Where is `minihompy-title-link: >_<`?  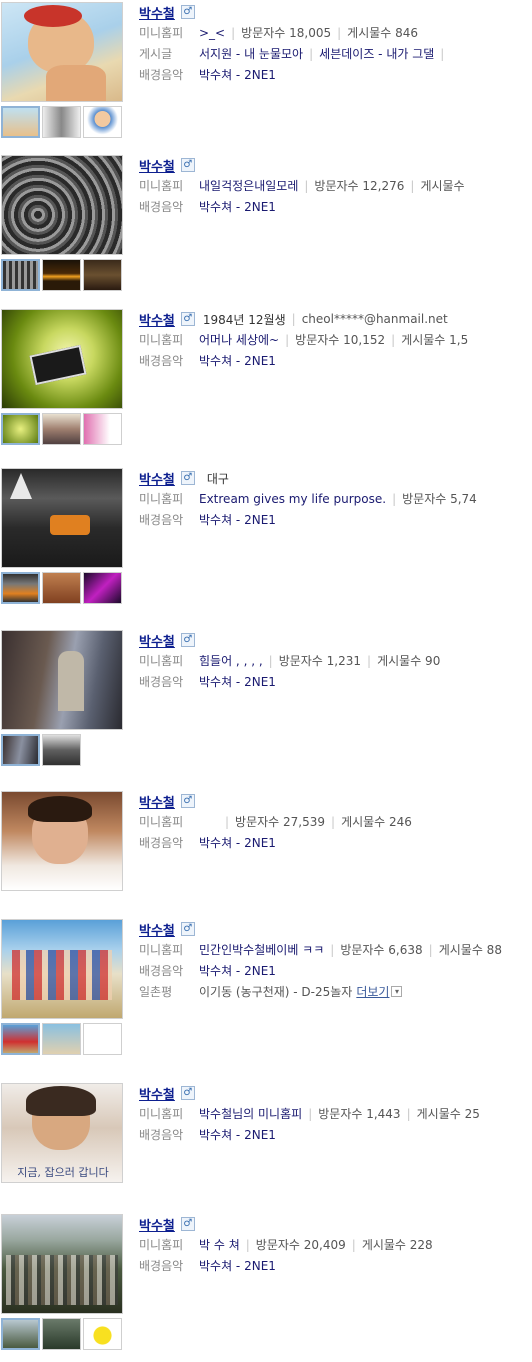
minihompy-title-link: >_< is located at coordinates (212, 33).